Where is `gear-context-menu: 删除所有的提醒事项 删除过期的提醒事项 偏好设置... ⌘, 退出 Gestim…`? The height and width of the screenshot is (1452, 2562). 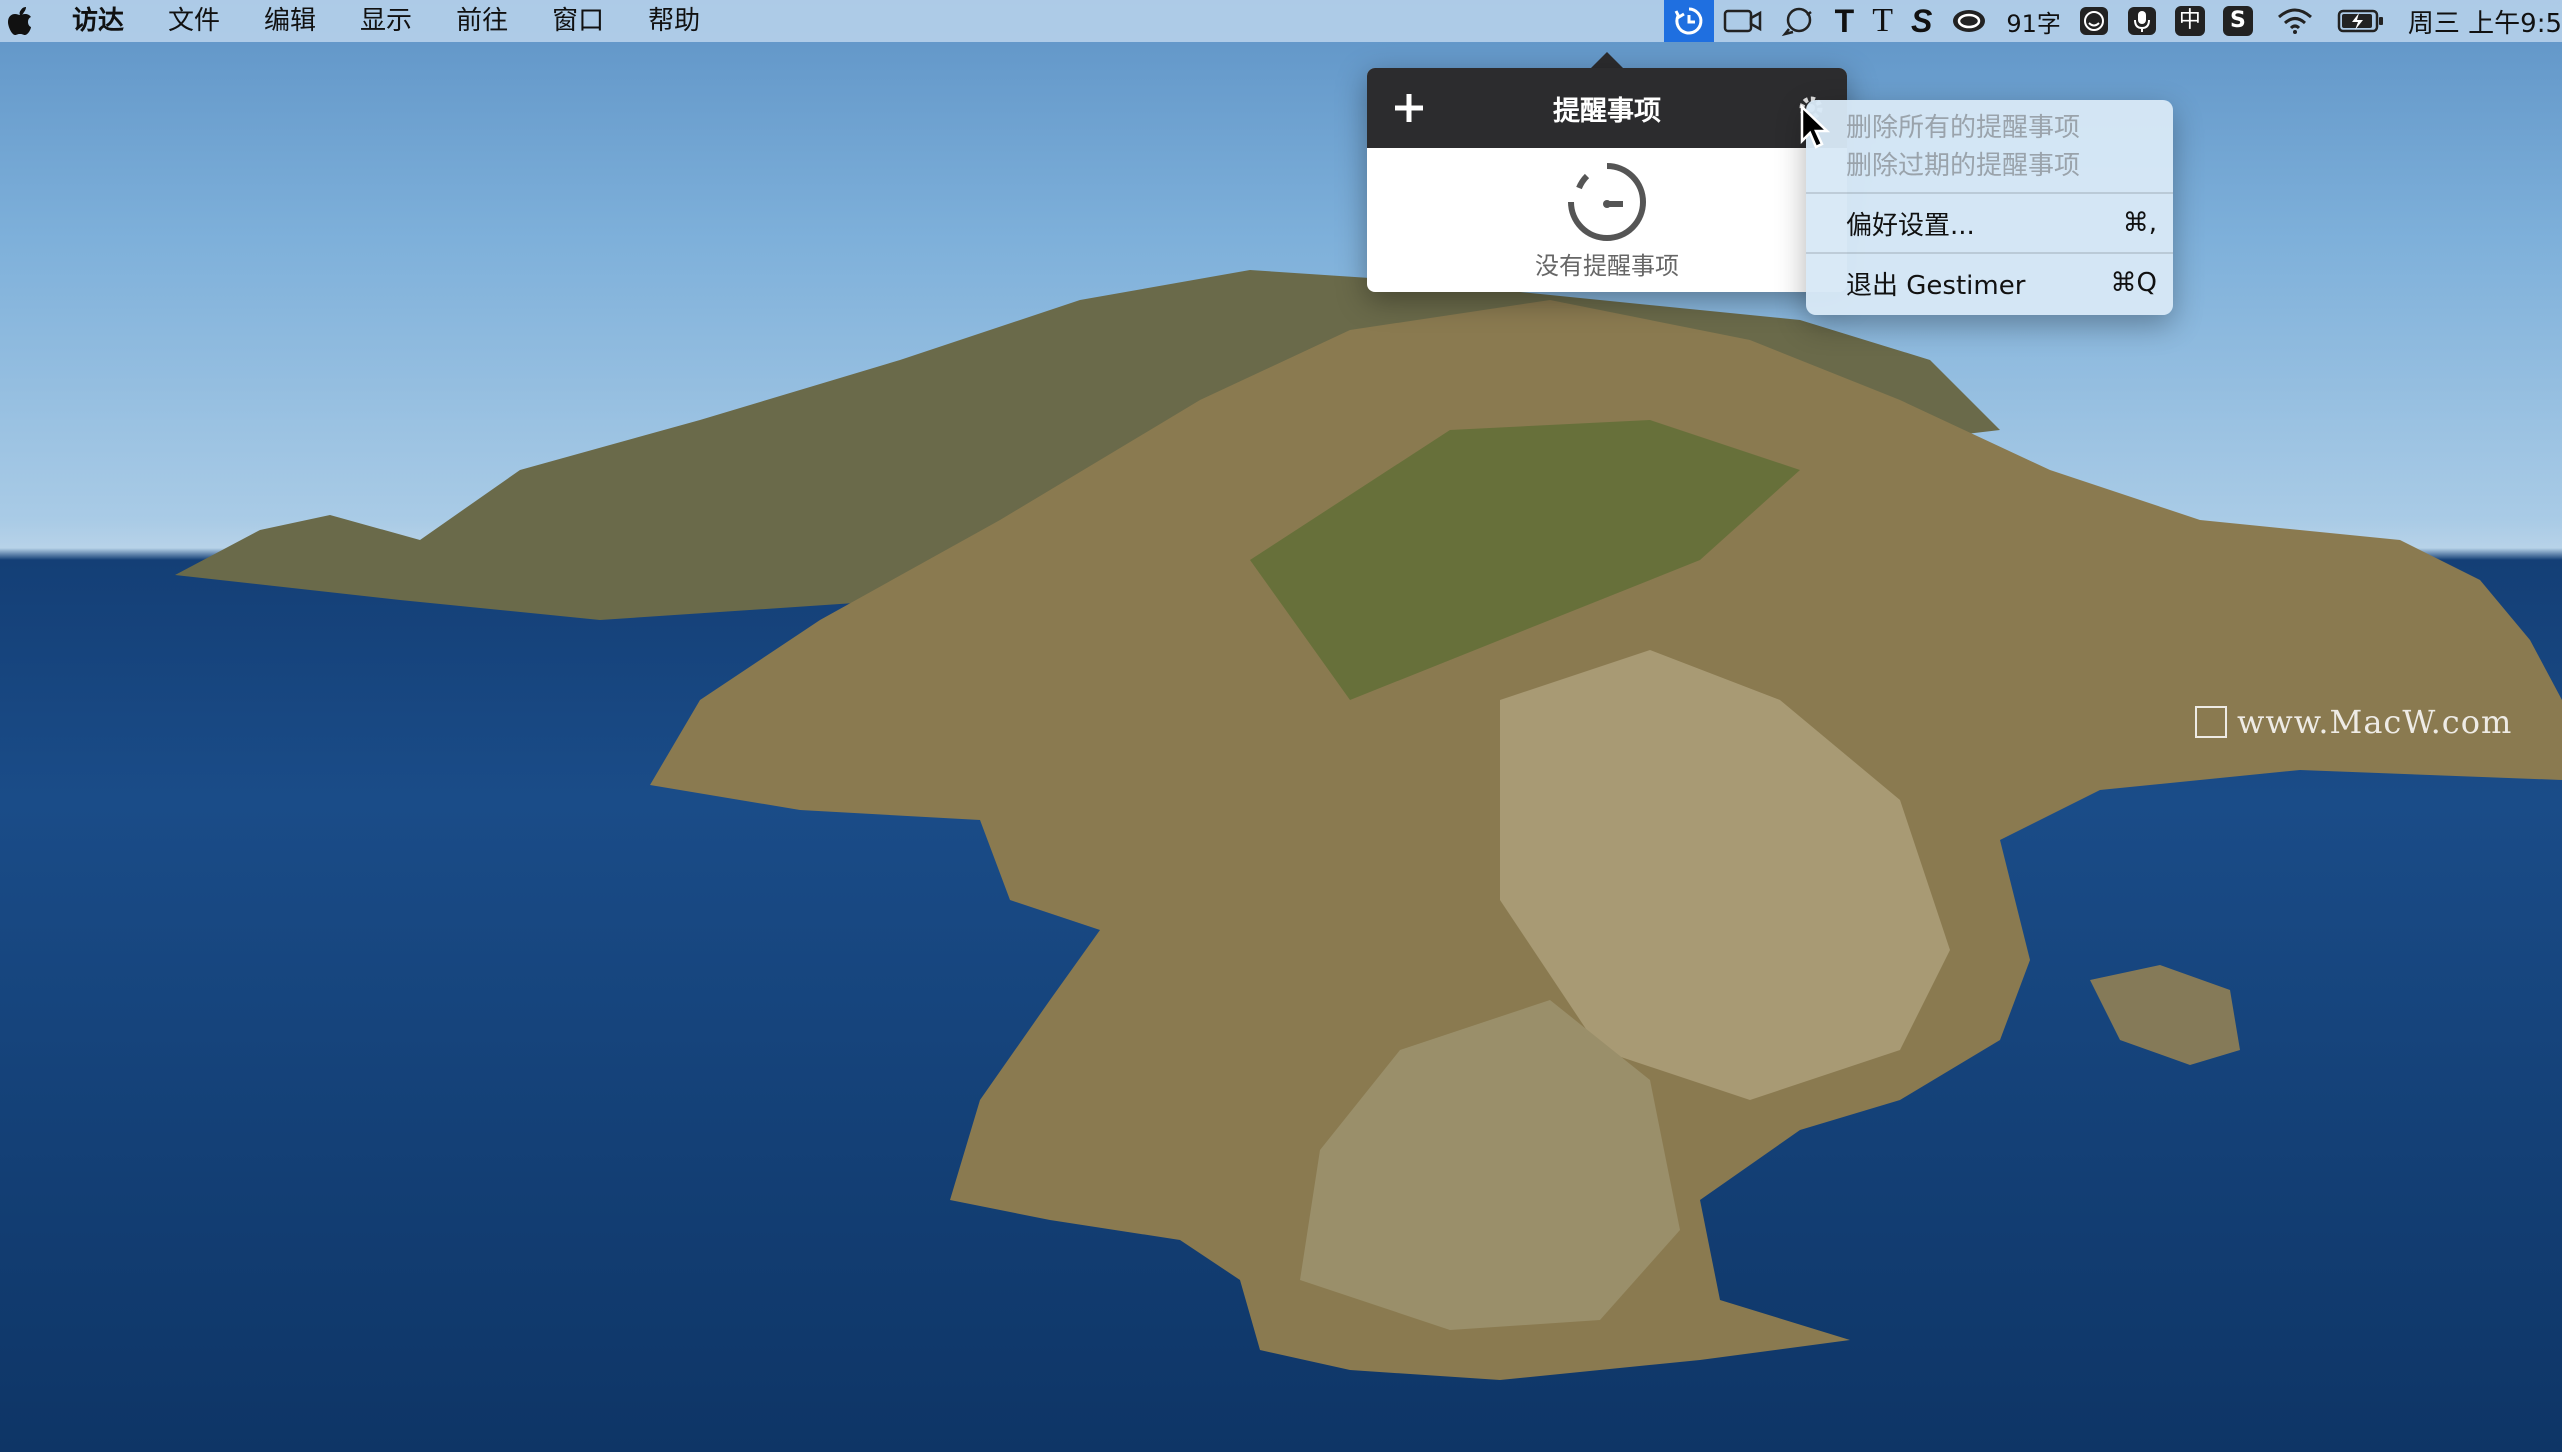
gear-context-menu: 删除所有的提醒事项 删除过期的提醒事项 偏好设置... ⌘, 退出 Gestim… is located at coordinates (1989, 207).